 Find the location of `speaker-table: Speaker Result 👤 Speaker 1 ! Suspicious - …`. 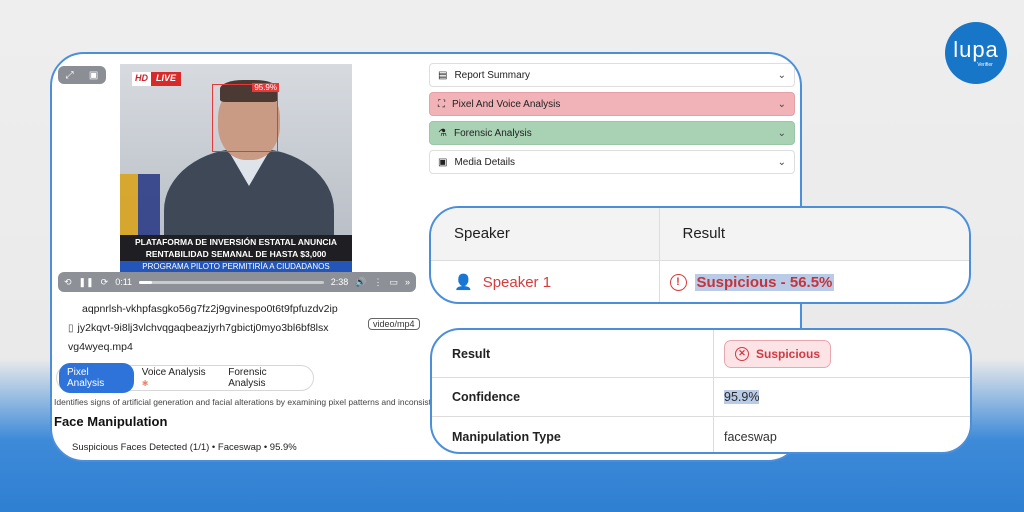

speaker-table: Speaker Result 👤 Speaker 1 ! Suspicious - … is located at coordinates (700, 255).